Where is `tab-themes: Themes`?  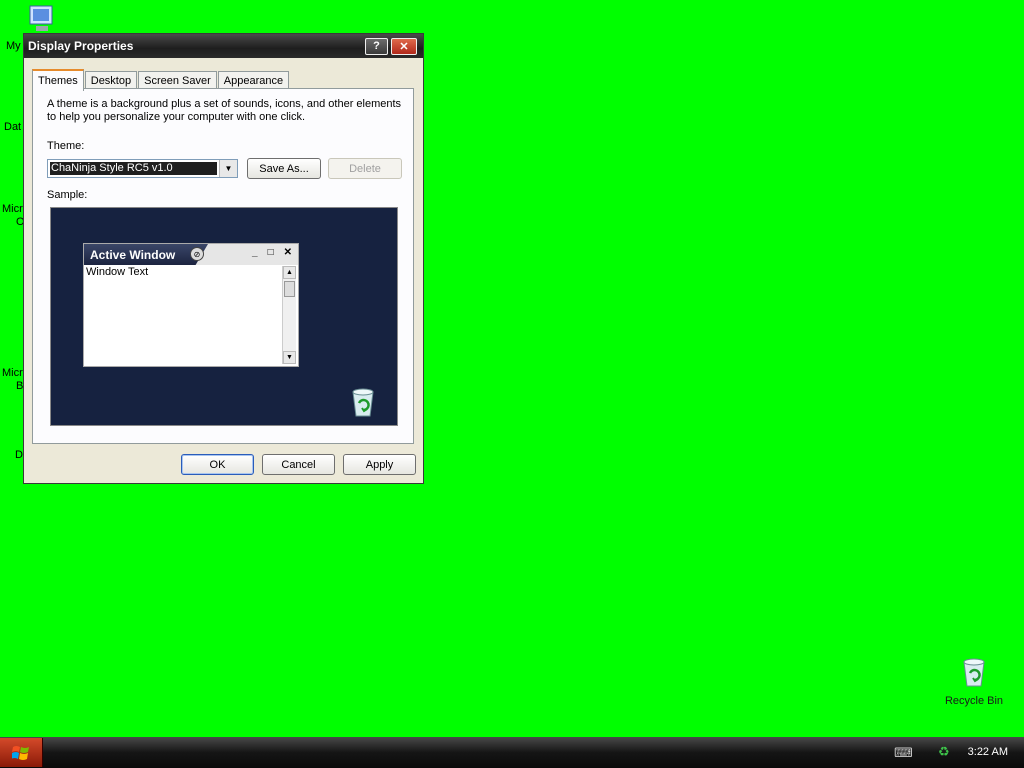 tab-themes: Themes is located at coordinates (58, 80).